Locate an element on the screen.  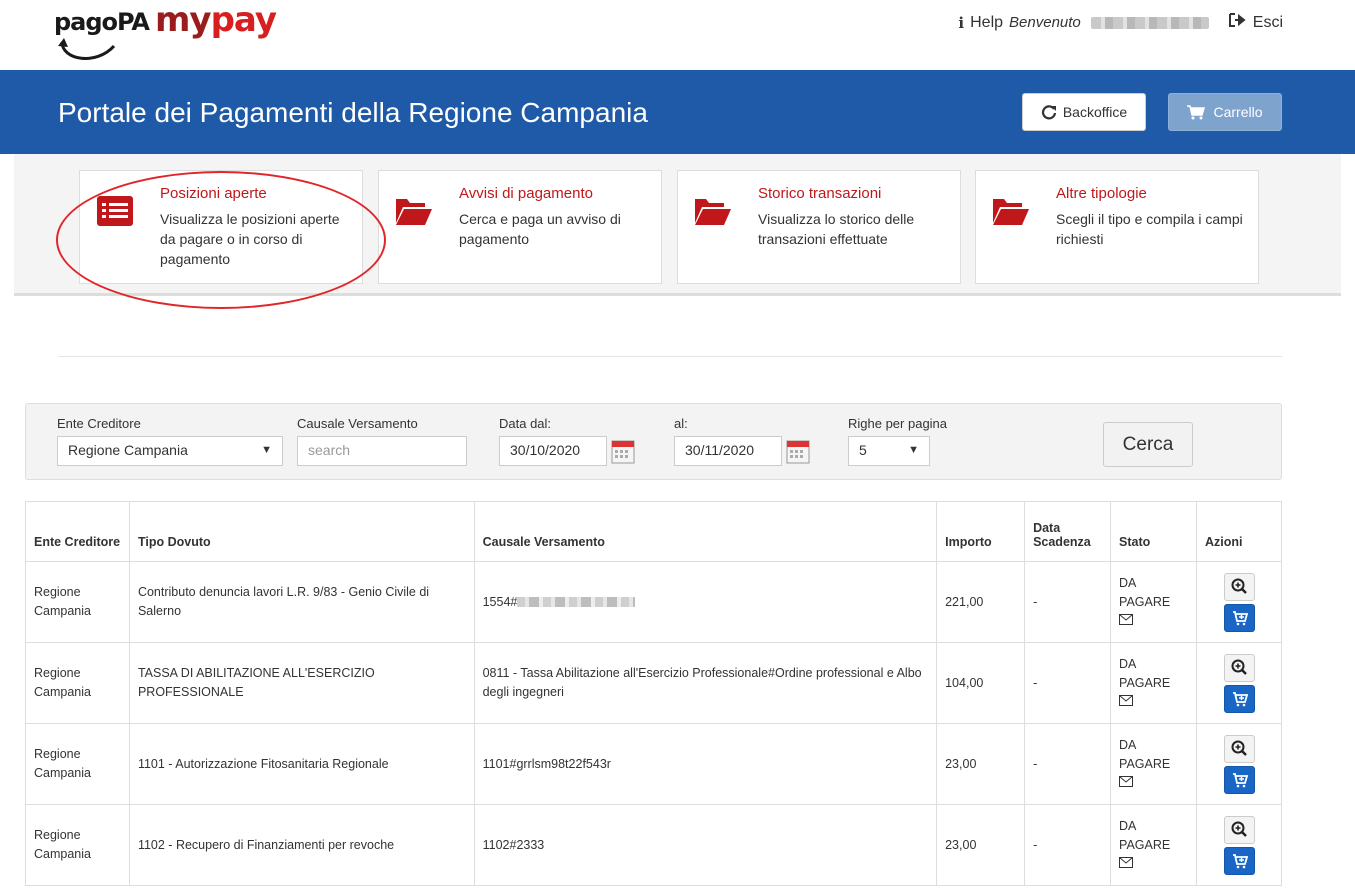
zoom-in-icon is located at coordinates (1239, 586).